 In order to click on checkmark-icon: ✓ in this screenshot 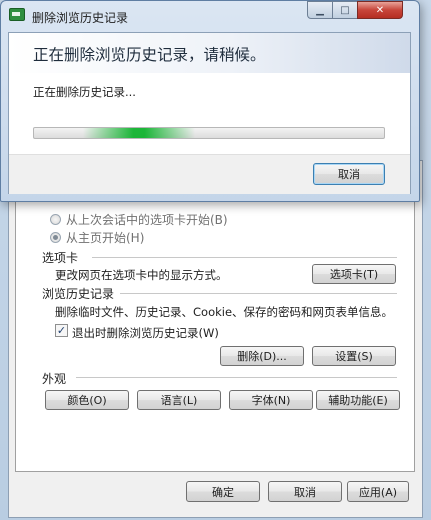, I will do `click(61, 330)`.